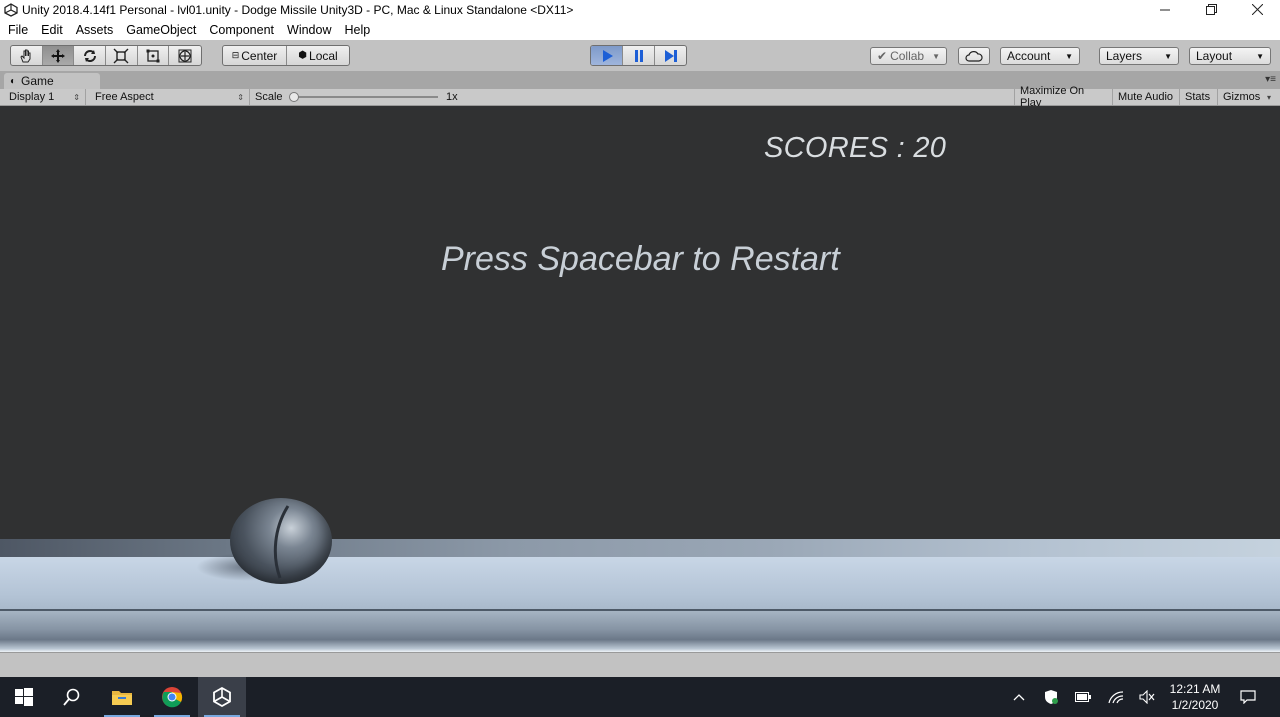 This screenshot has width=1280, height=717. I want to click on move-icon, so click(58, 55).